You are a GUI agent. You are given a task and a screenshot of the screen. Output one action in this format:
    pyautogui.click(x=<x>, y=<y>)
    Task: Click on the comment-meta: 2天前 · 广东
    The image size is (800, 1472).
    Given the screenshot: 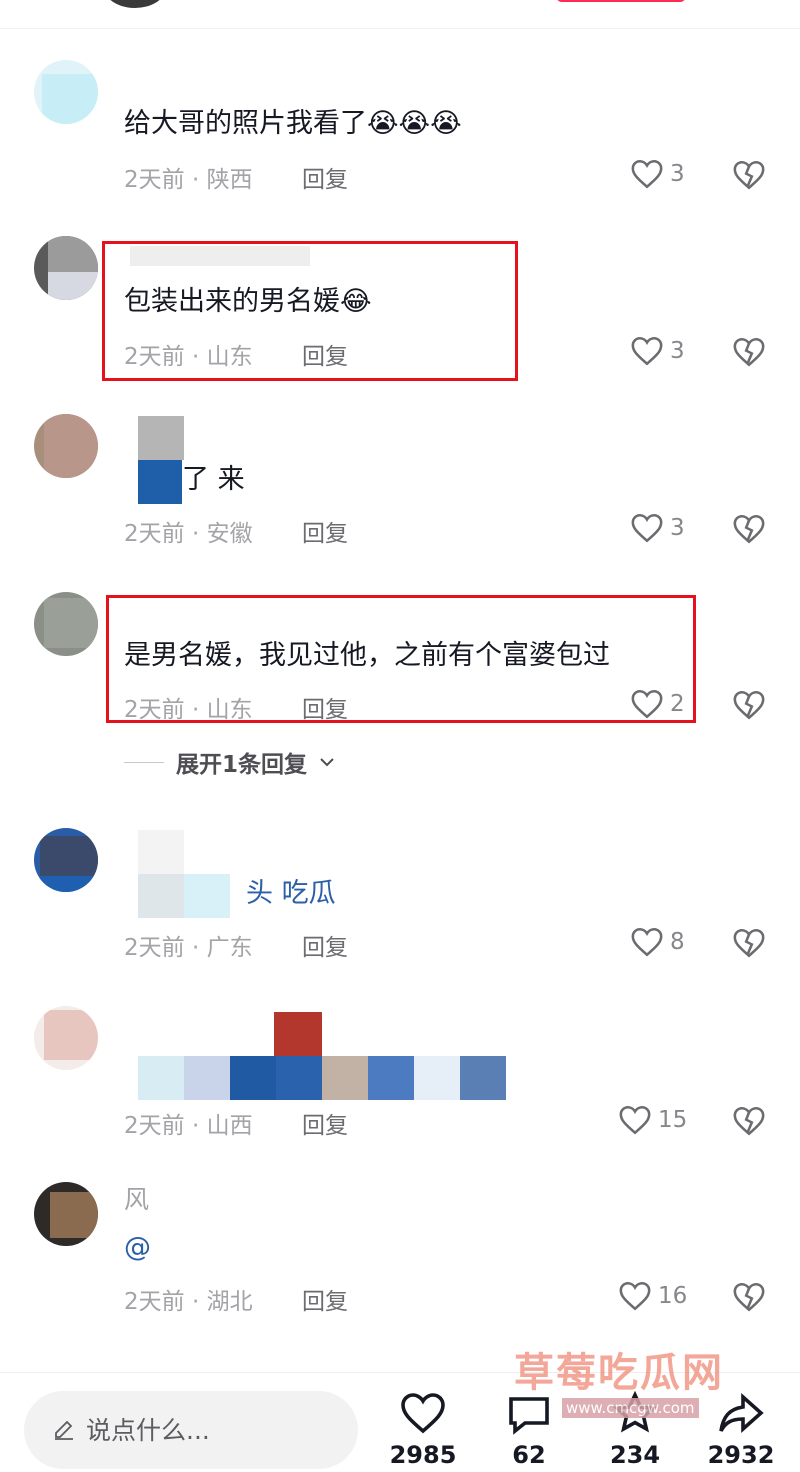 What is the action you would take?
    pyautogui.click(x=188, y=948)
    